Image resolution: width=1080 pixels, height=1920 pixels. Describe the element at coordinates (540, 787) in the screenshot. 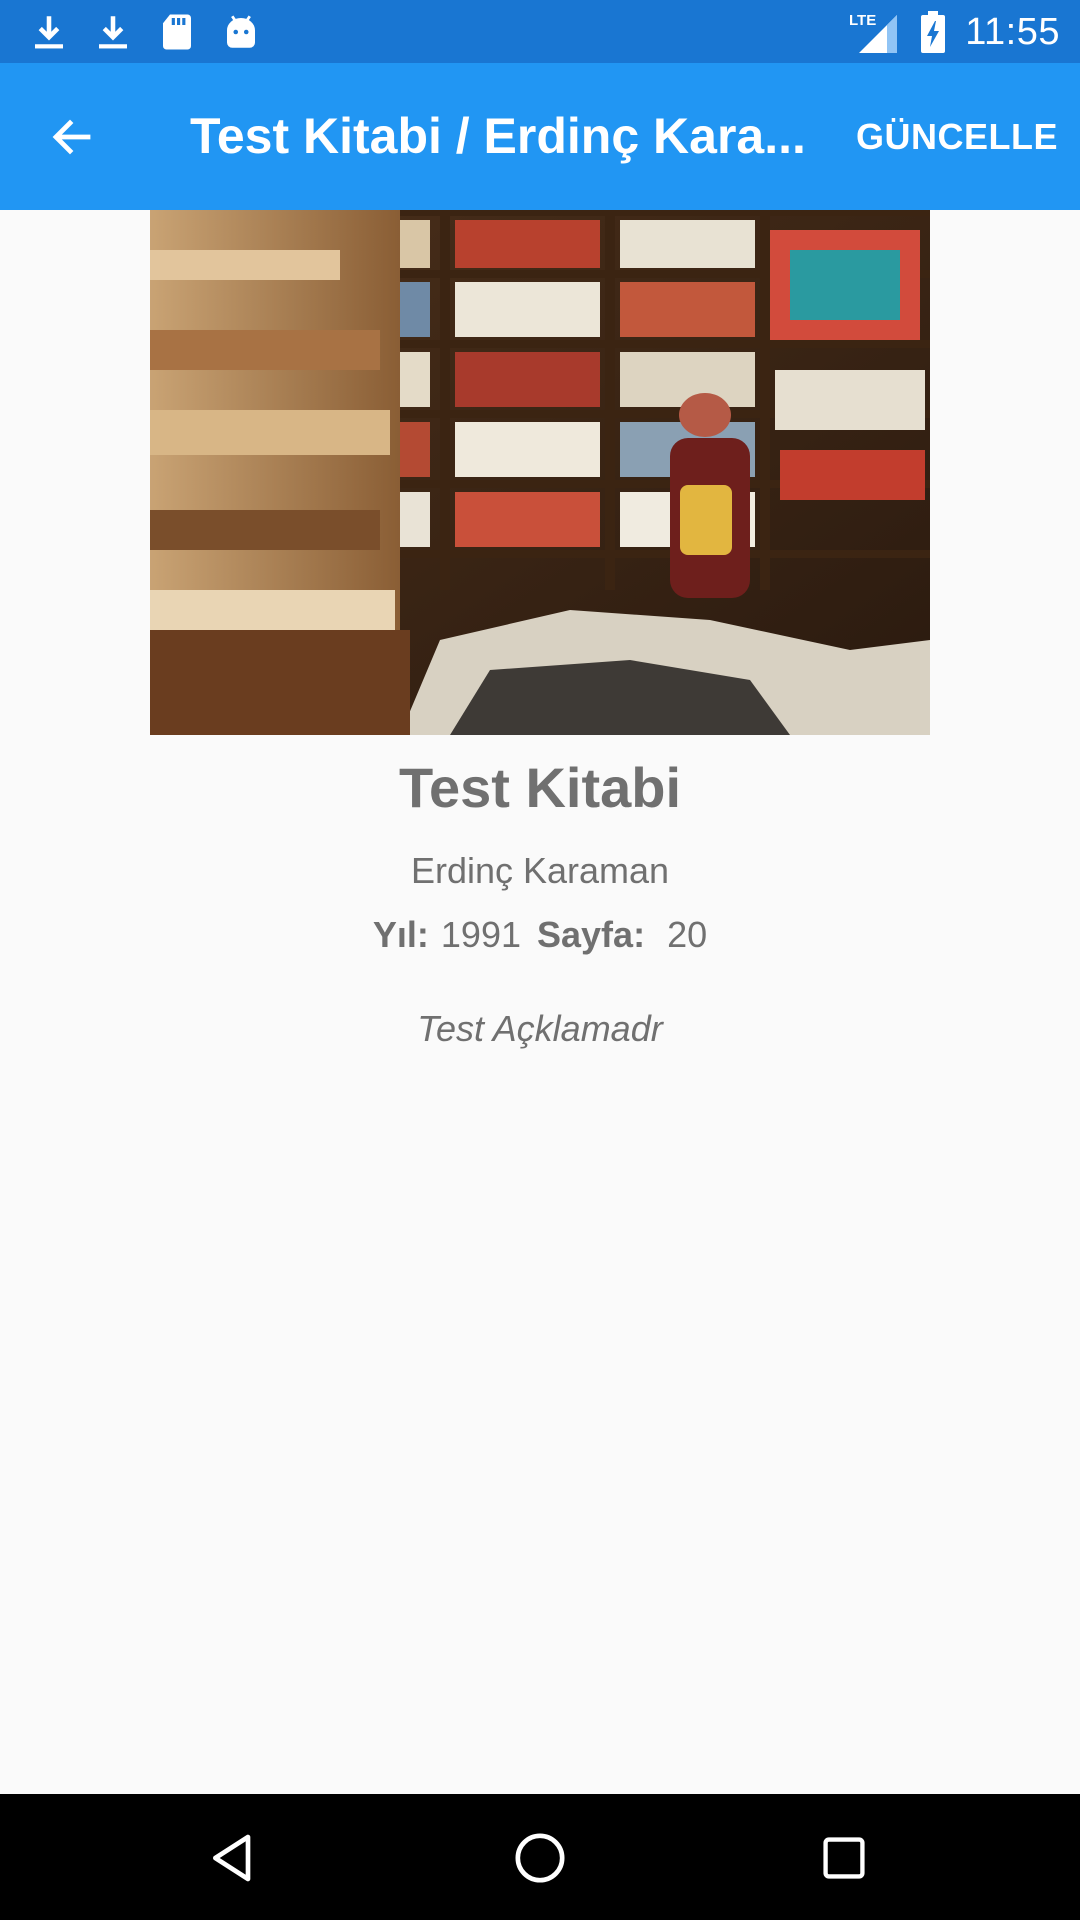

I see `book-title: Test Kitabi` at that location.